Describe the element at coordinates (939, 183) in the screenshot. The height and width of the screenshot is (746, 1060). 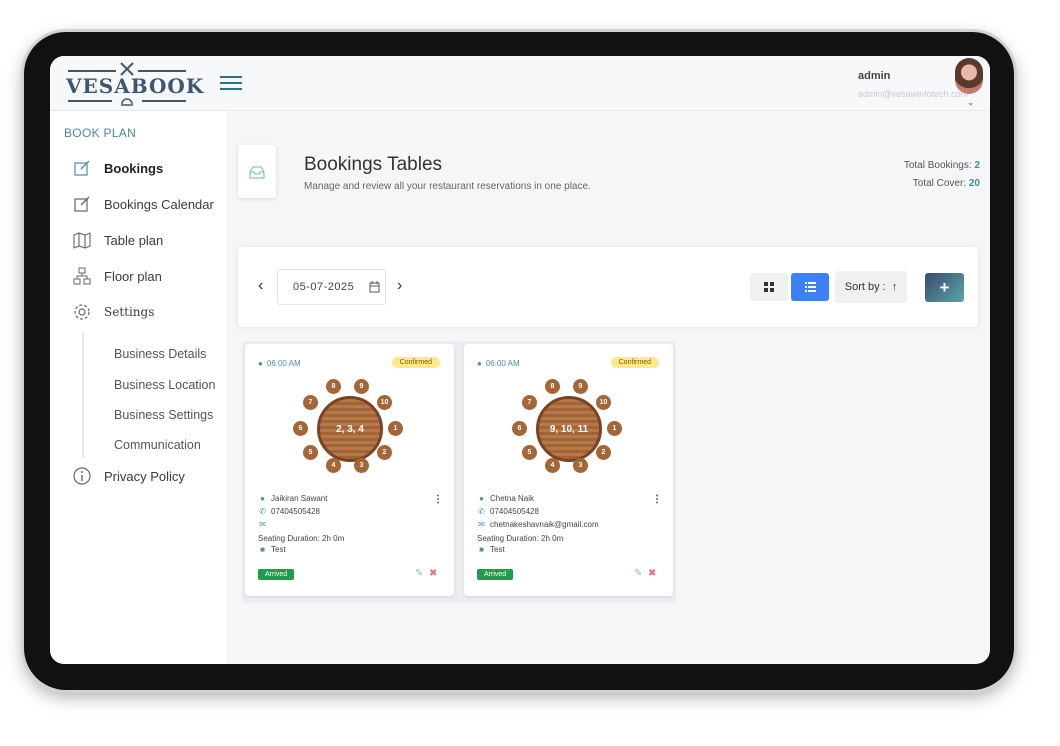
I see `total-cover-label: Total Cover:` at that location.